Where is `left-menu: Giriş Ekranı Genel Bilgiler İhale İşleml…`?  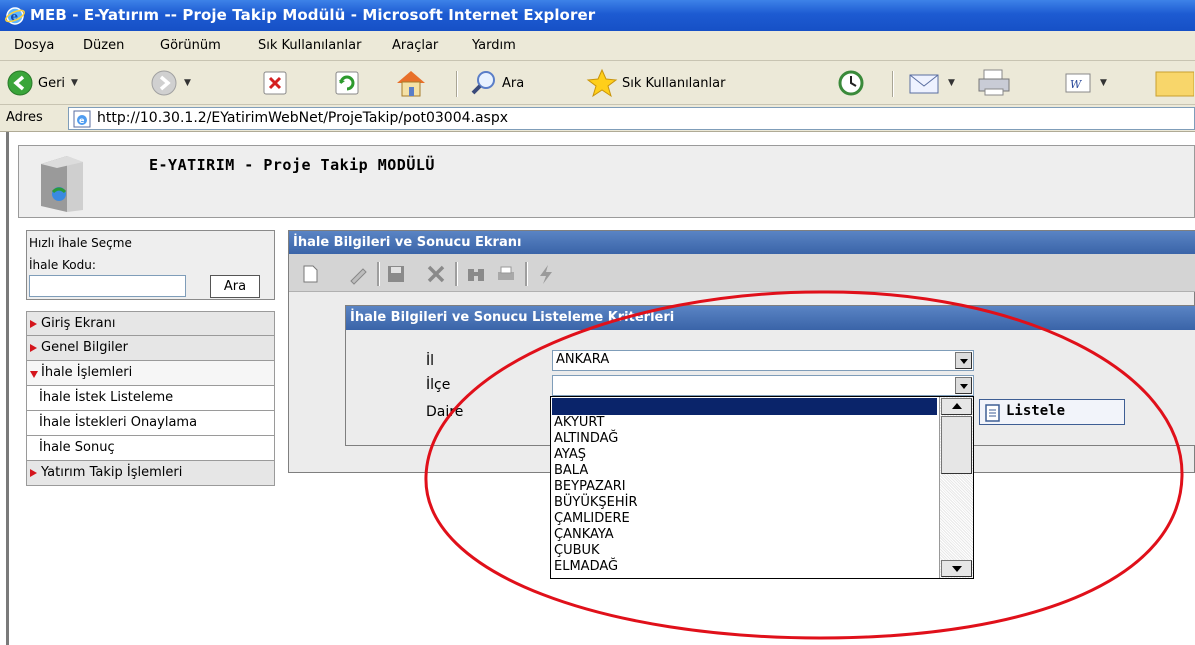 left-menu: Giriş Ekranı Genel Bilgiler İhale İşleml… is located at coordinates (150, 398).